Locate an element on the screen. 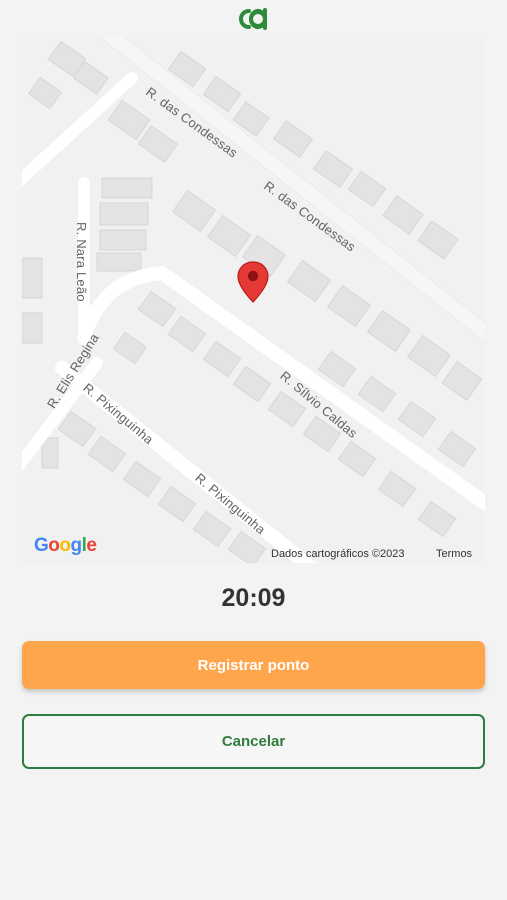  street-label-nara-leao: R. Nara Leão is located at coordinates (81, 262).